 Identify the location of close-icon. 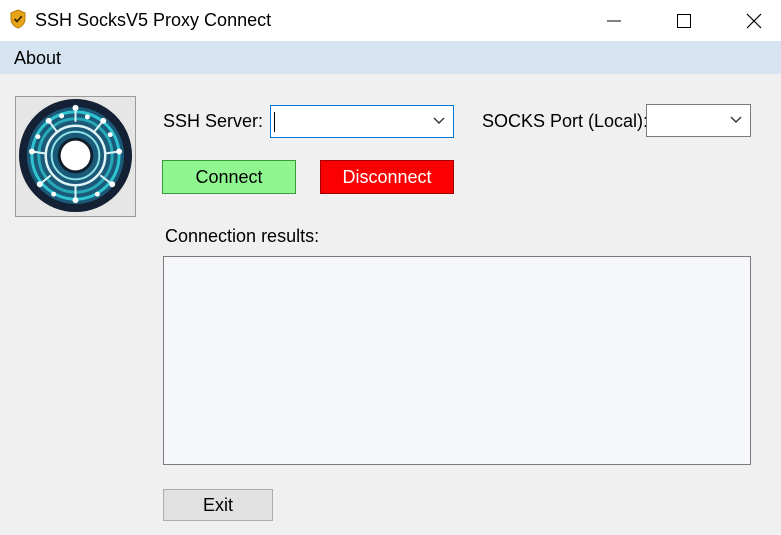
(754, 20).